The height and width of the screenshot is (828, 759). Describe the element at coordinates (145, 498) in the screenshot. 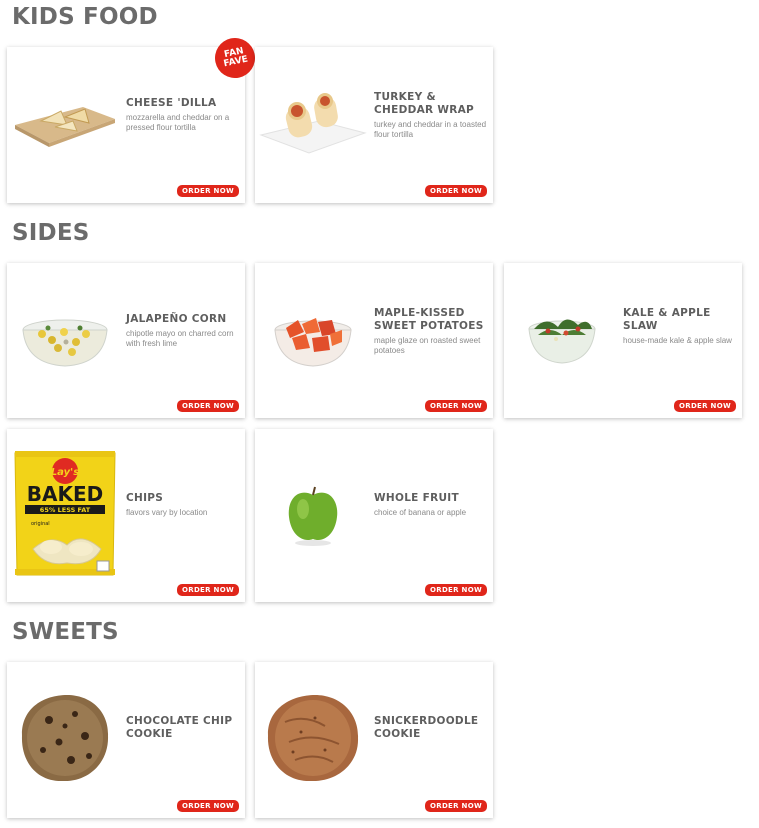

I see `item-name: CHIPS` at that location.